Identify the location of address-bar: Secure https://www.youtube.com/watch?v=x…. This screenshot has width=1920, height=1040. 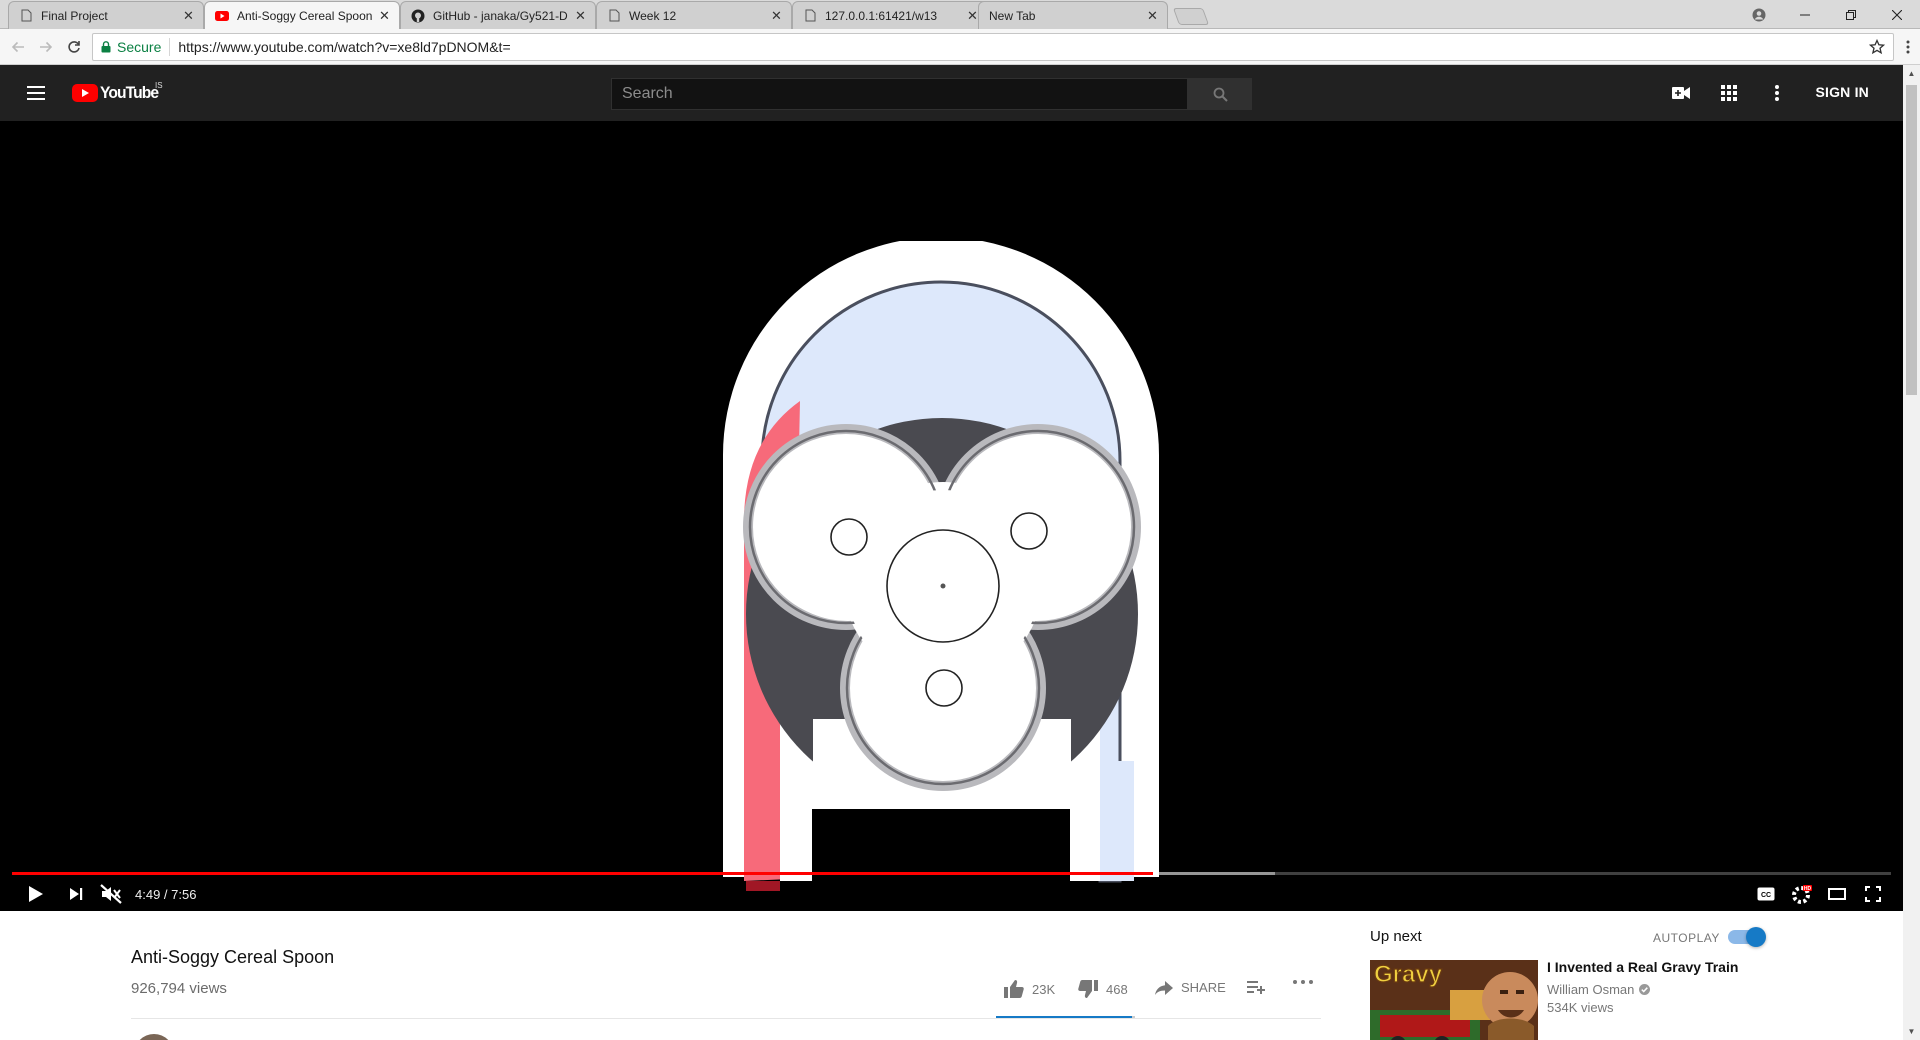
(993, 47).